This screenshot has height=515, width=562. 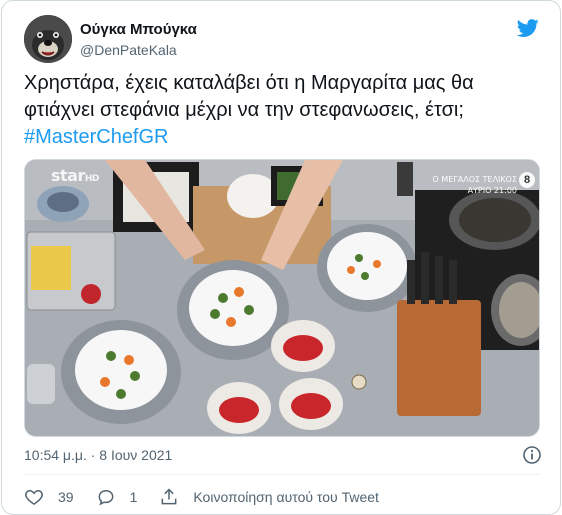 I want to click on reply-bubble-icon, so click(x=105, y=497).